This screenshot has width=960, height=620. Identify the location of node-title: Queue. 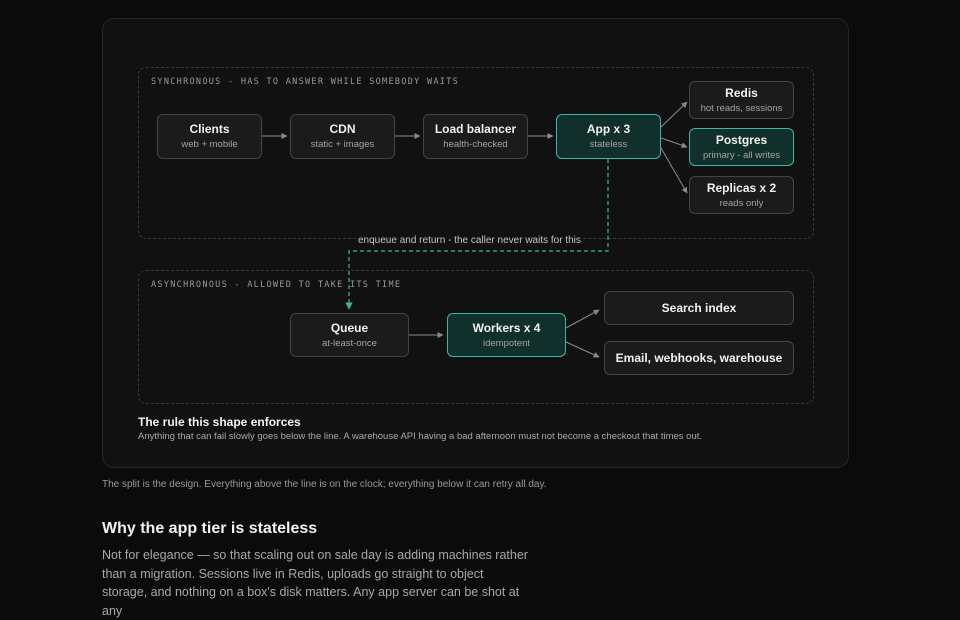
(349, 327).